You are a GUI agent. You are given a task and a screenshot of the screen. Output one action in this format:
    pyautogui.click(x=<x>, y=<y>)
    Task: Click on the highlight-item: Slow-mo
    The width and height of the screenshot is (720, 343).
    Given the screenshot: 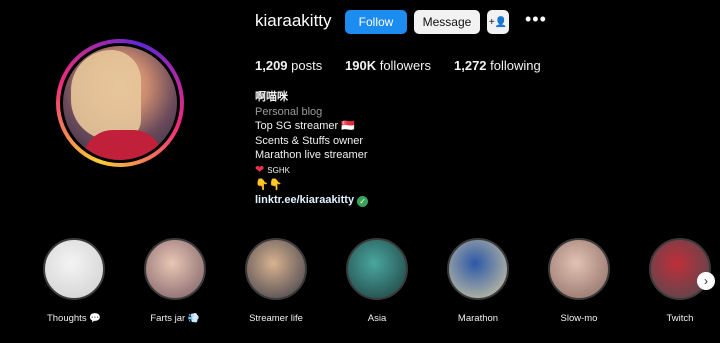 What is the action you would take?
    pyautogui.click(x=579, y=281)
    